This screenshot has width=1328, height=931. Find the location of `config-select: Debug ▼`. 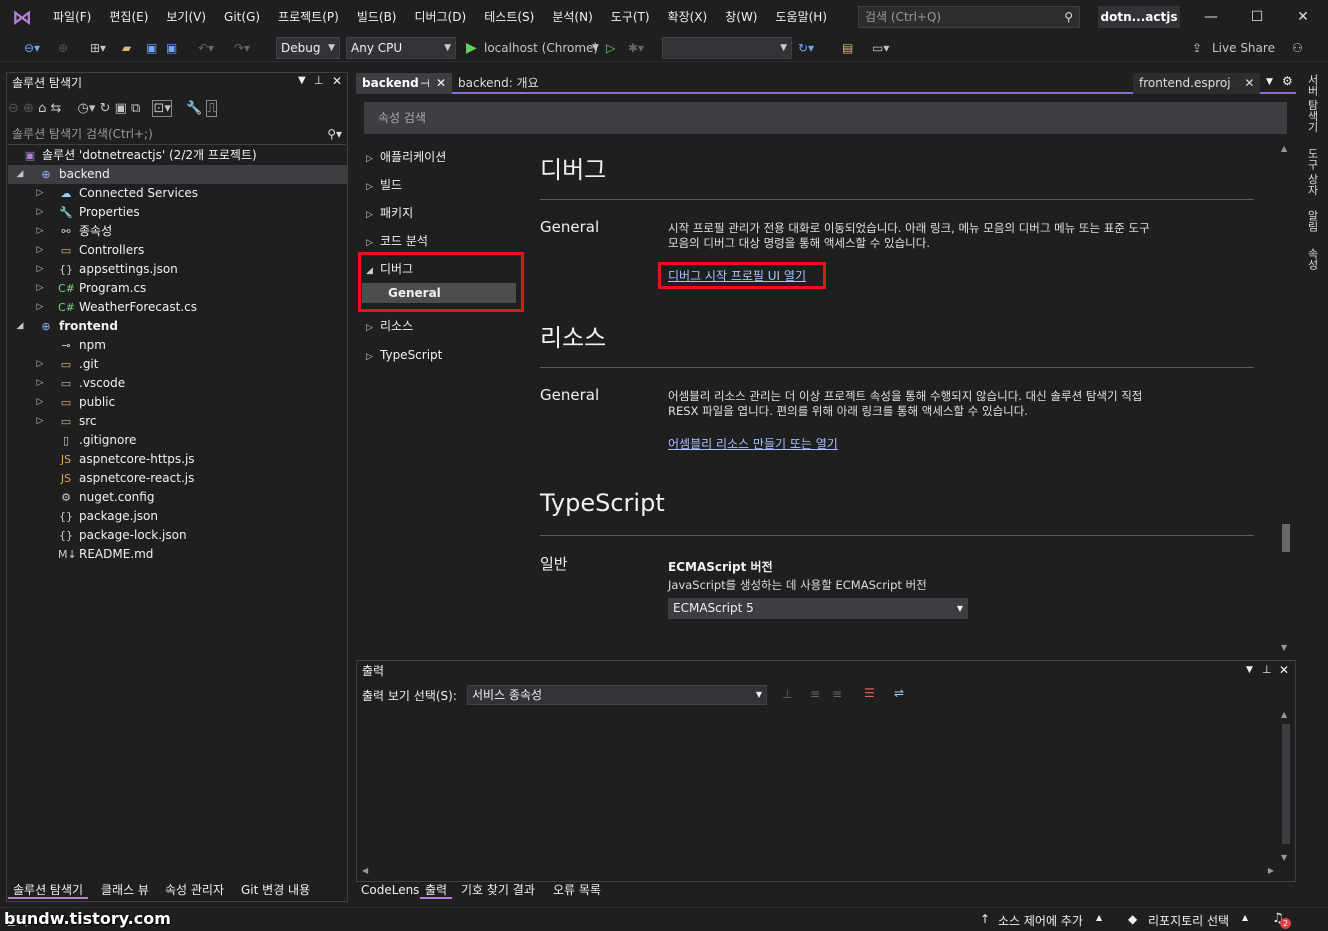

config-select: Debug ▼ is located at coordinates (308, 48).